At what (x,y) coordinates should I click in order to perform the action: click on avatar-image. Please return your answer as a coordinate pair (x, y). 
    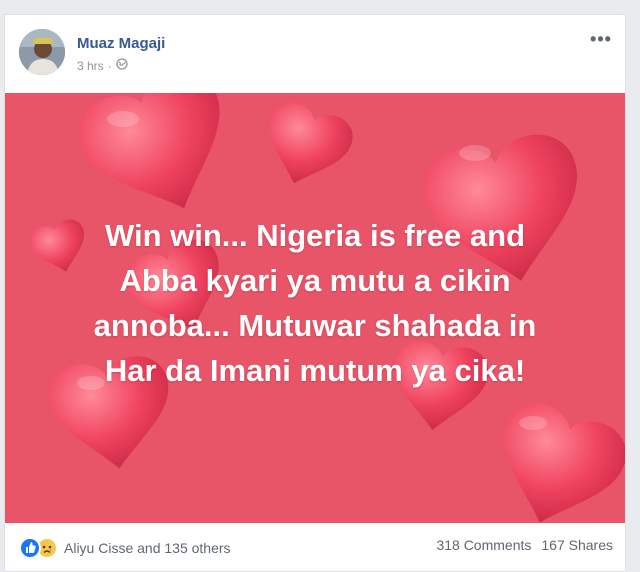
    Looking at the image, I should click on (42, 52).